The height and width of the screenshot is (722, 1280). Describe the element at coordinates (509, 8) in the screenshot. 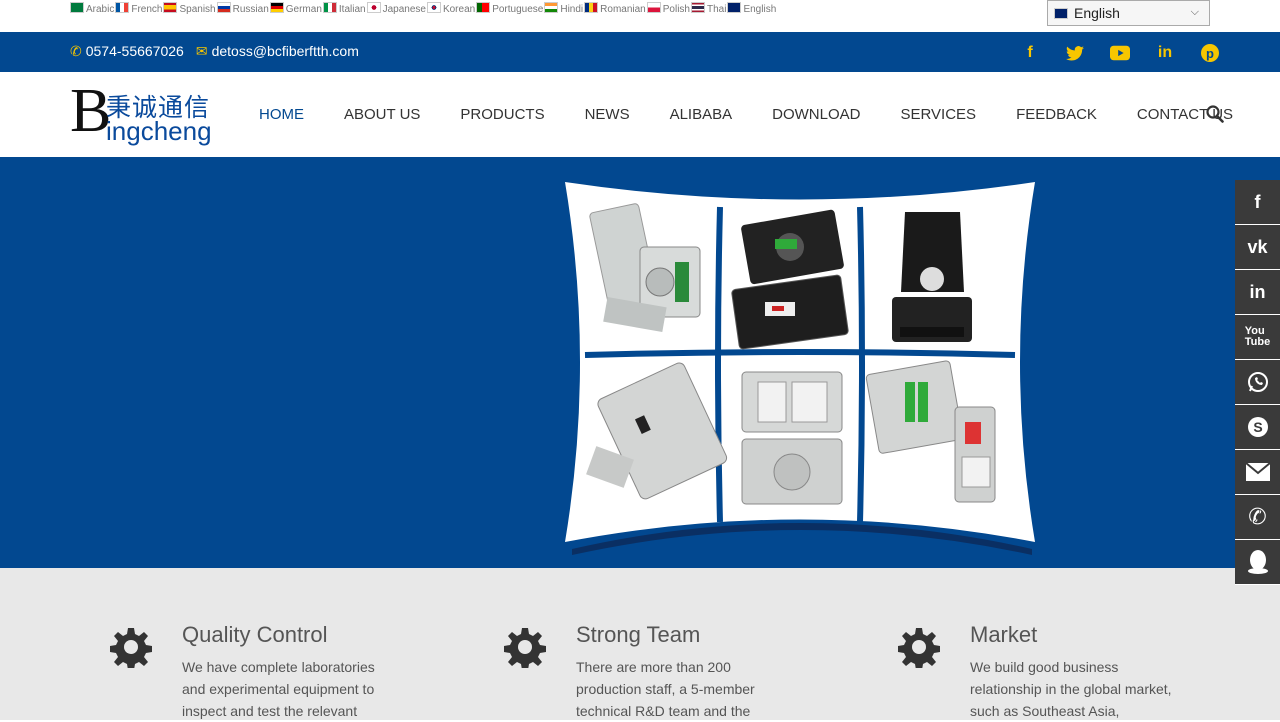

I see `lang-portuguese: Portuguese` at that location.